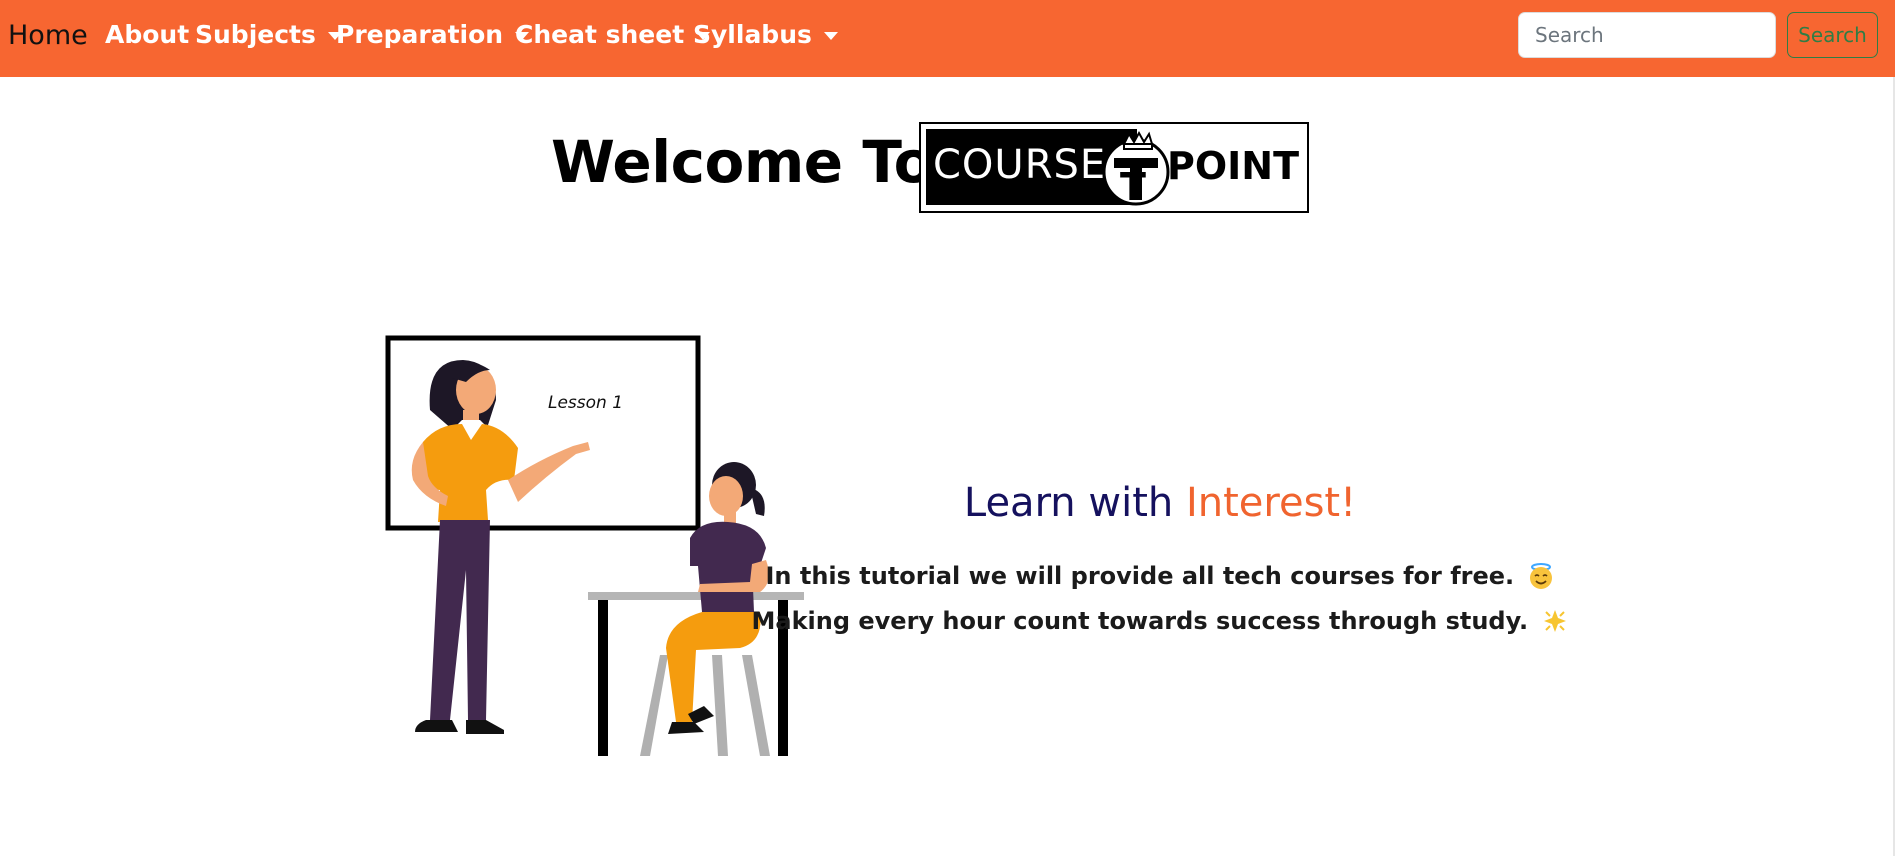 This screenshot has width=1895, height=856. Describe the element at coordinates (947, 503) in the screenshot. I see `tagline-heading: Learn with Interest!` at that location.